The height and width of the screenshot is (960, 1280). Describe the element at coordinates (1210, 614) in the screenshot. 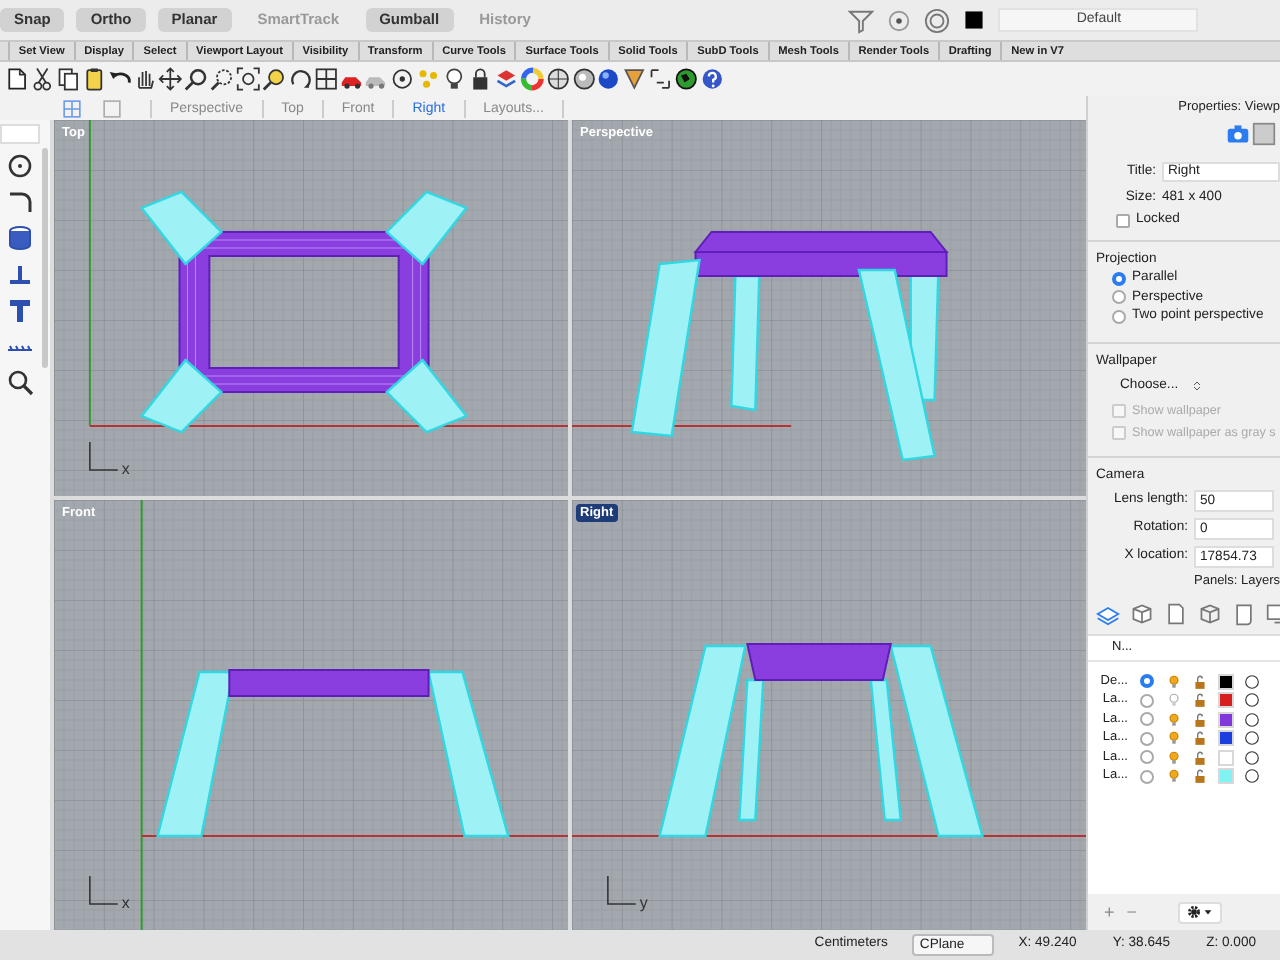

I see `box-icon` at that location.